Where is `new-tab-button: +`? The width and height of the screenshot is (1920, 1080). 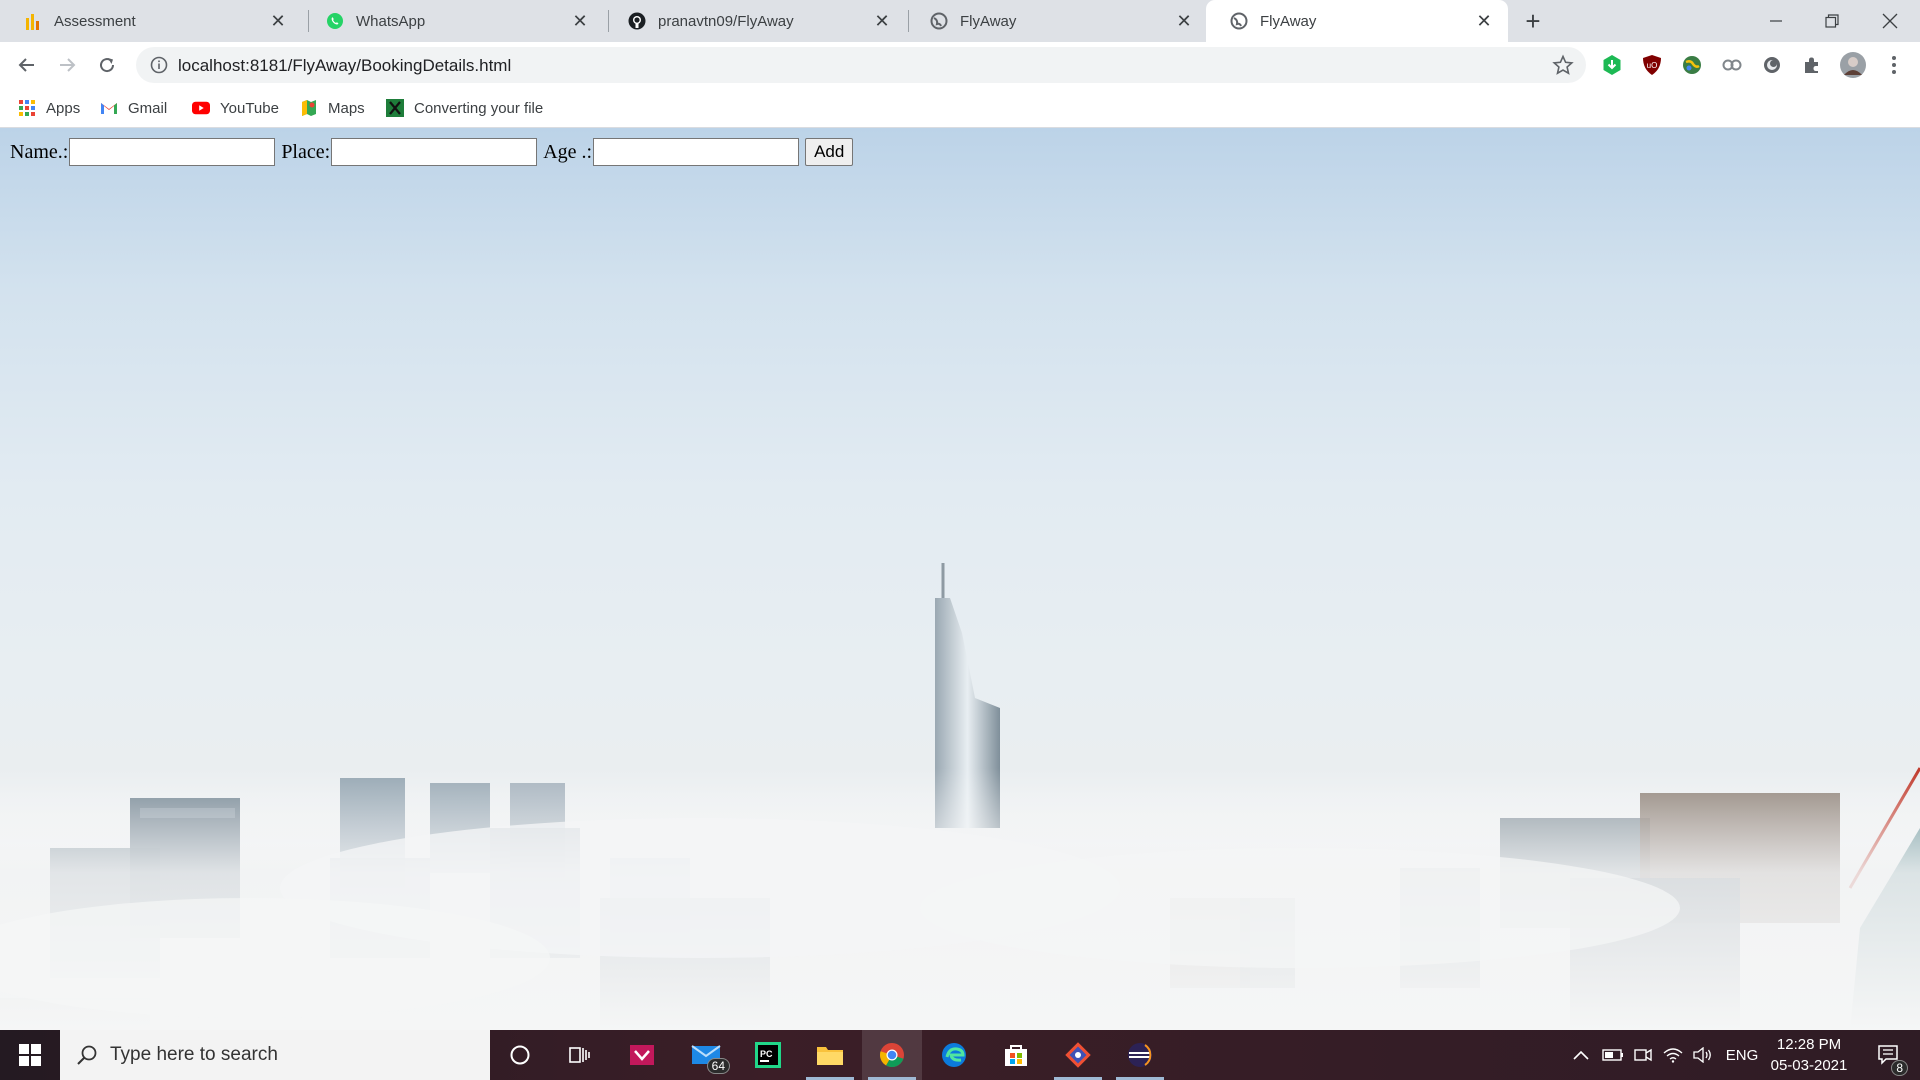
new-tab-button: + is located at coordinates (1533, 21).